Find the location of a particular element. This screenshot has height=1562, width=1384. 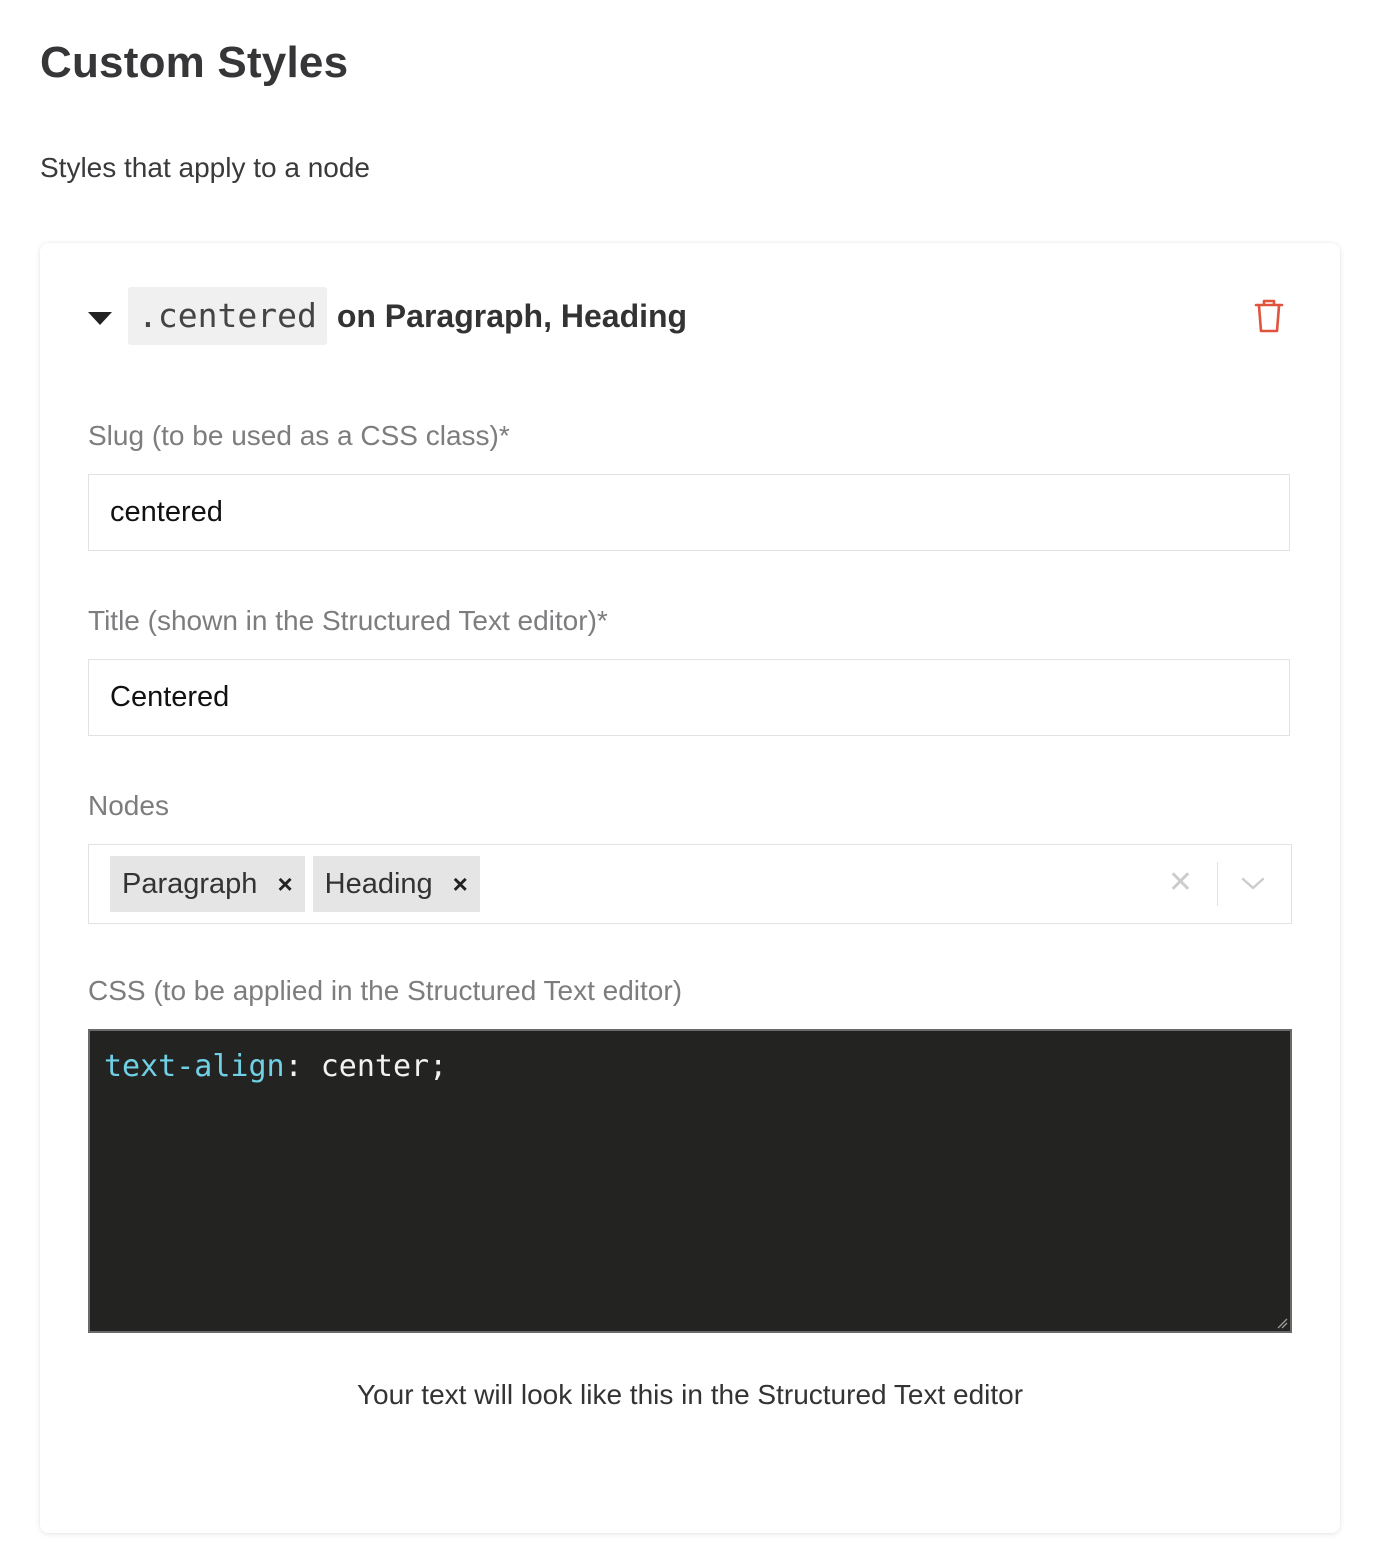

css-value: center; is located at coordinates (384, 1066).